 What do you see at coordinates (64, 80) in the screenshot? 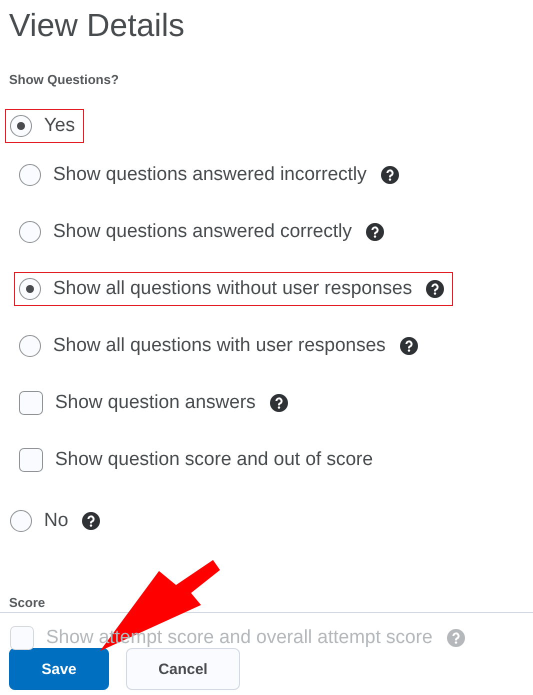
I see `section-label: Show Questions?` at bounding box center [64, 80].